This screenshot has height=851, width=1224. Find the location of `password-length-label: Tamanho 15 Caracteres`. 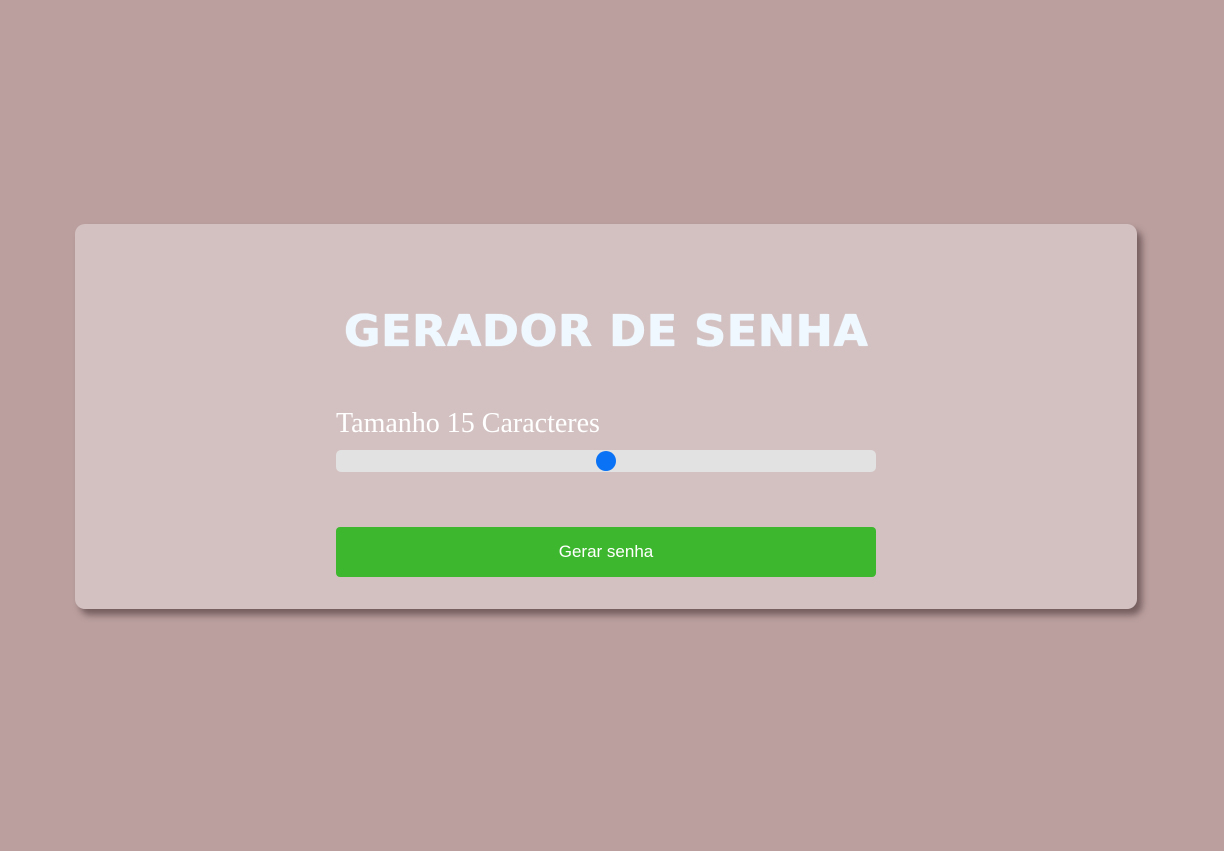

password-length-label: Tamanho 15 Caracteres is located at coordinates (468, 423).